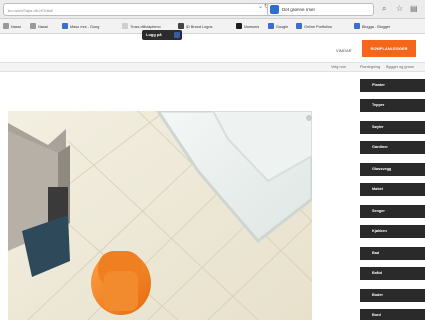 The image size is (425, 320). What do you see at coordinates (392, 295) in the screenshot?
I see `sidebar-item-boder: Boder` at bounding box center [392, 295].